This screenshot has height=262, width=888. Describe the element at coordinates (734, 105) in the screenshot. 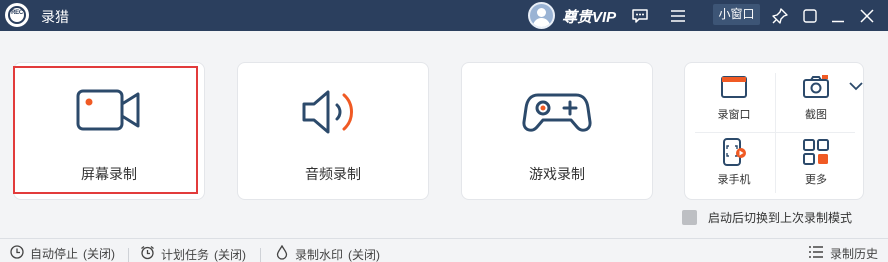

I see `window-record-tool: 录窗口` at that location.